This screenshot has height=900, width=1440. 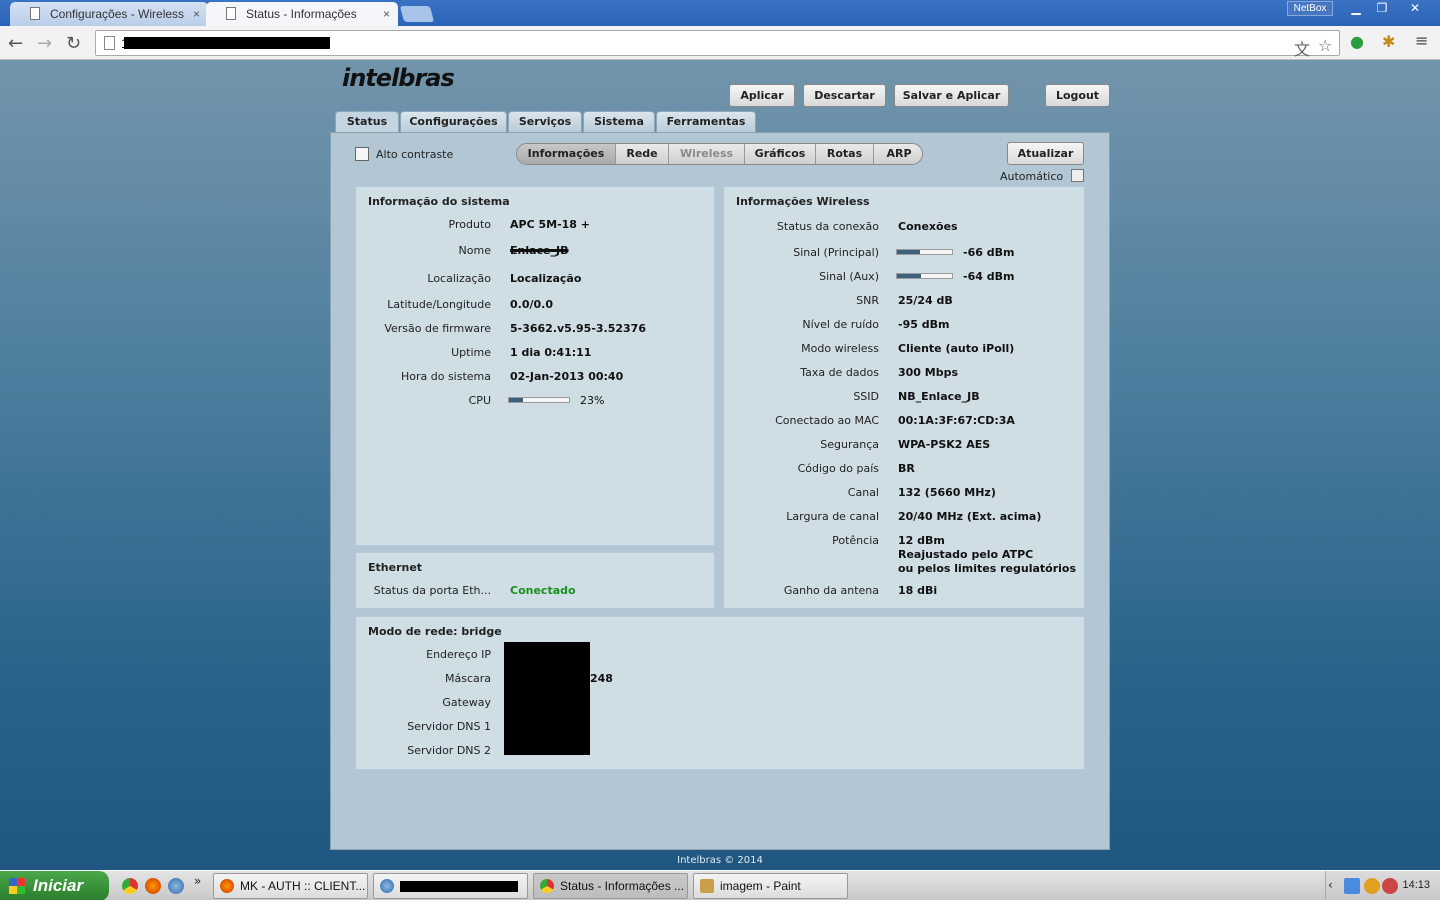 I want to click on system-value: Enlace_JB, so click(x=539, y=250).